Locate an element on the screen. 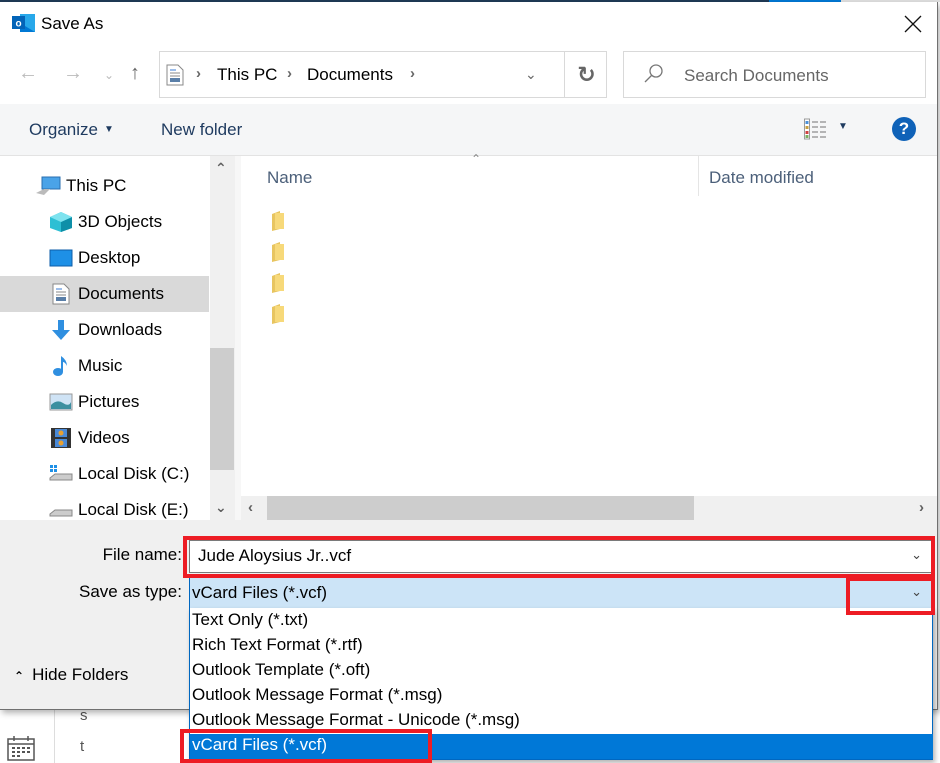 This screenshot has height=763, width=940. refresh-button: ↻ is located at coordinates (586, 74).